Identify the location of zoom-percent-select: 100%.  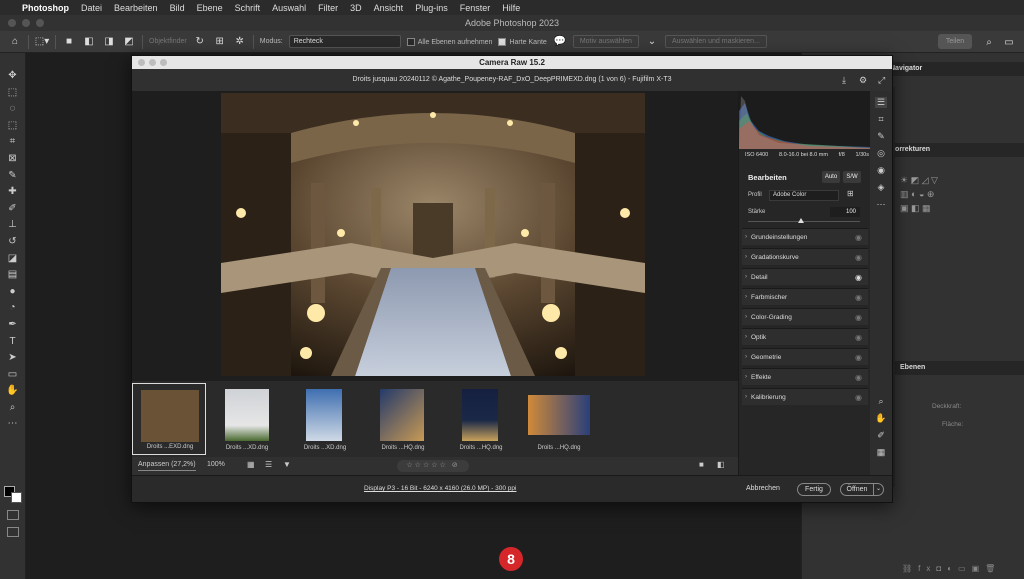
(216, 464).